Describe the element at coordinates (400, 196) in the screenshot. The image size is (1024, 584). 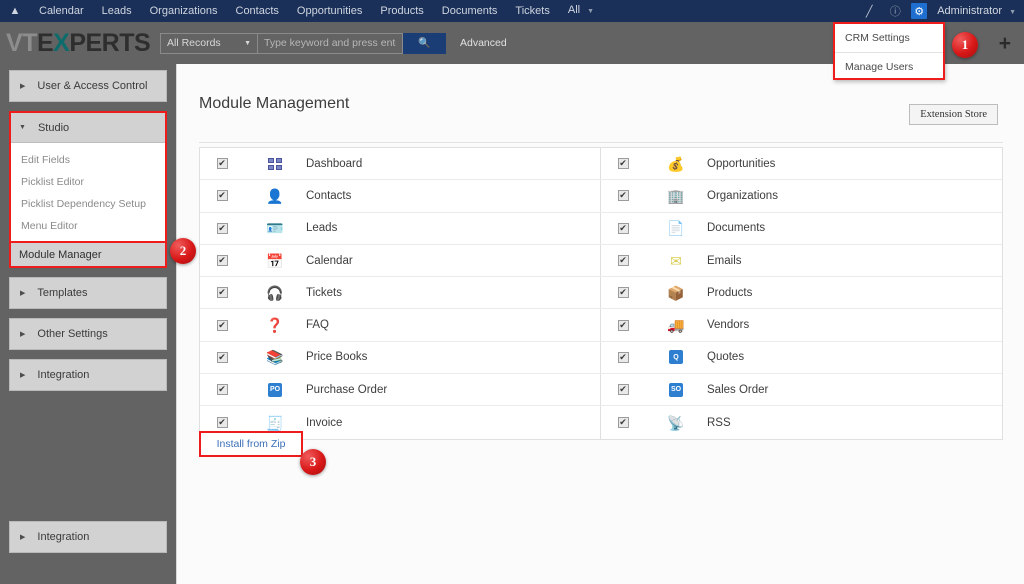
I see `module-row-contacts: ✔ 👤 Contacts` at that location.